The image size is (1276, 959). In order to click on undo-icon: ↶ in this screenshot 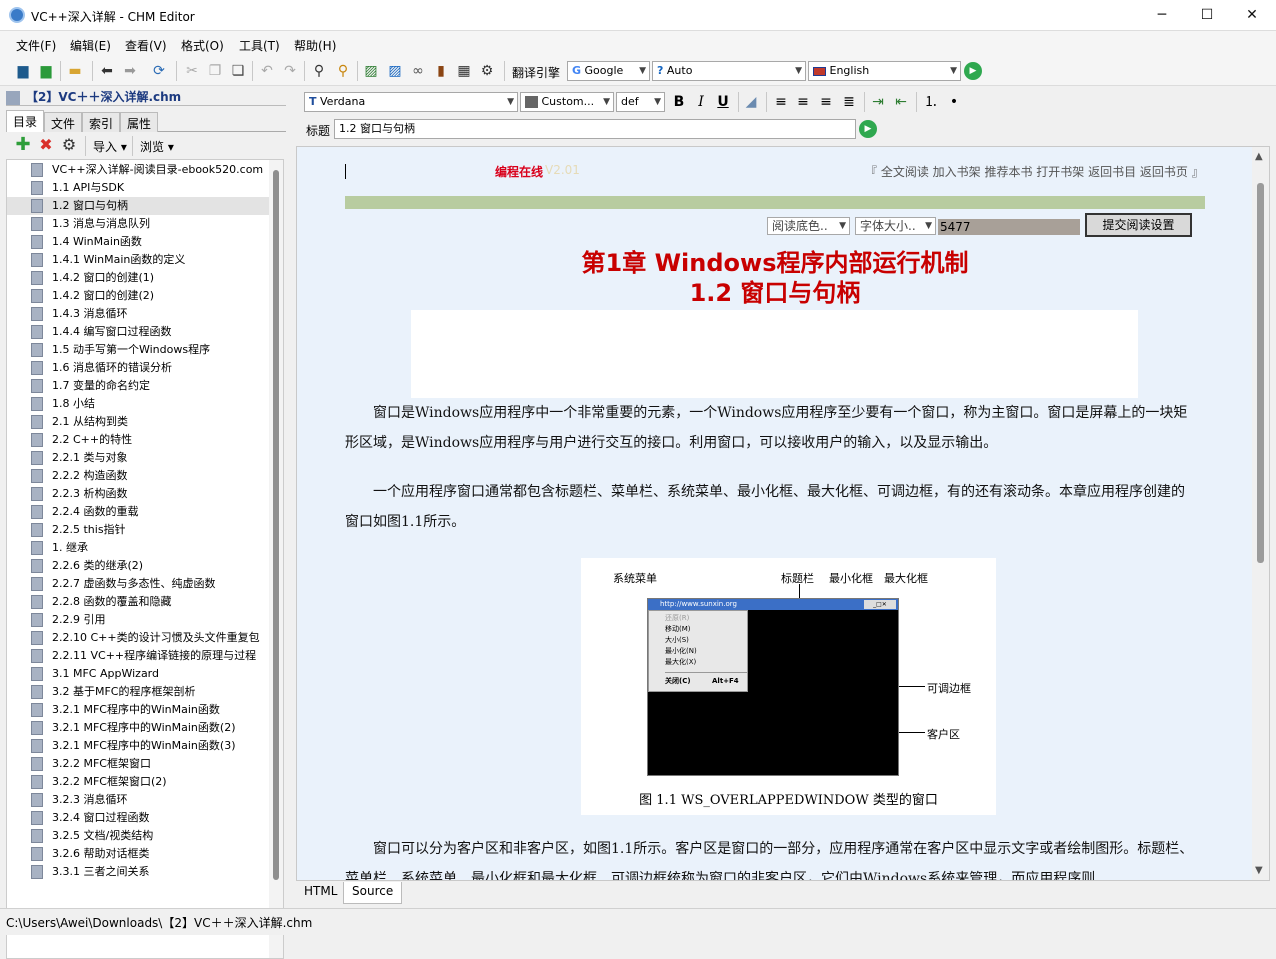, I will do `click(267, 71)`.